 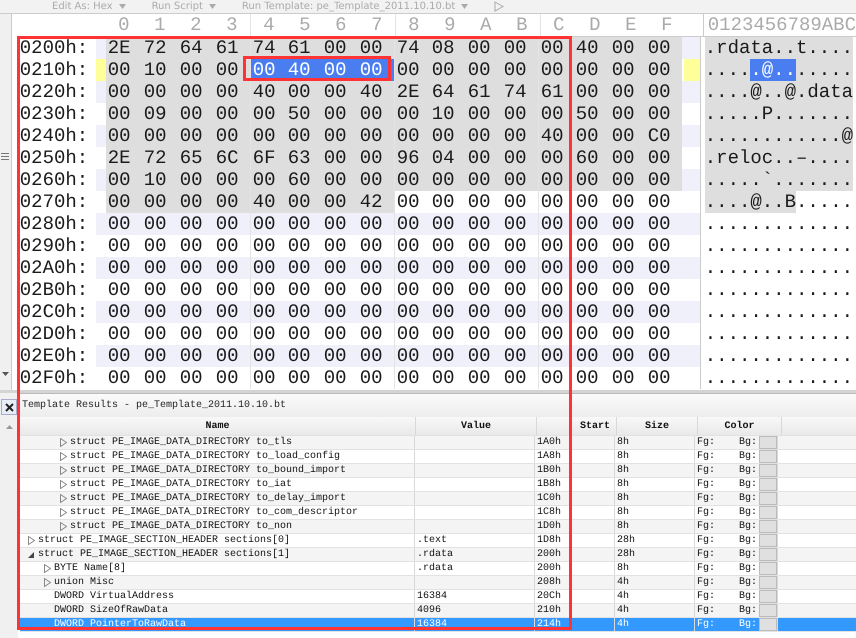 What do you see at coordinates (9, 407) in the screenshot?
I see `close-button` at bounding box center [9, 407].